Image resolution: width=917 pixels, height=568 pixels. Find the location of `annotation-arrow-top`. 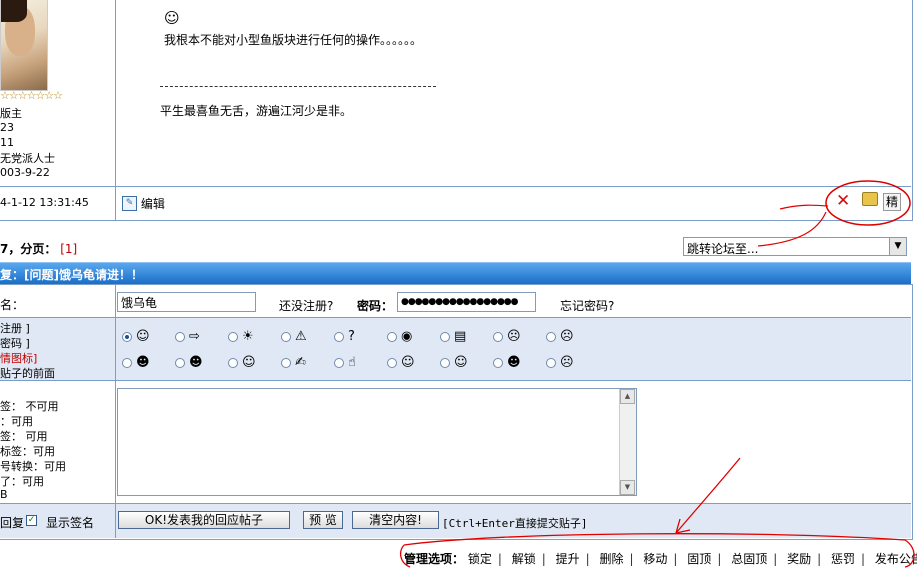

annotation-arrow-top is located at coordinates (793, 225).